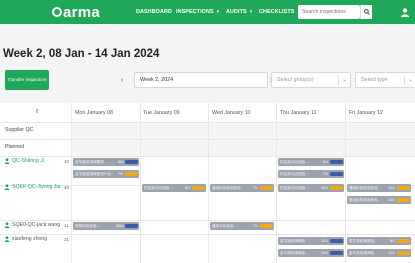  I want to click on week-select-value: Week 2, 2024, so click(157, 80).